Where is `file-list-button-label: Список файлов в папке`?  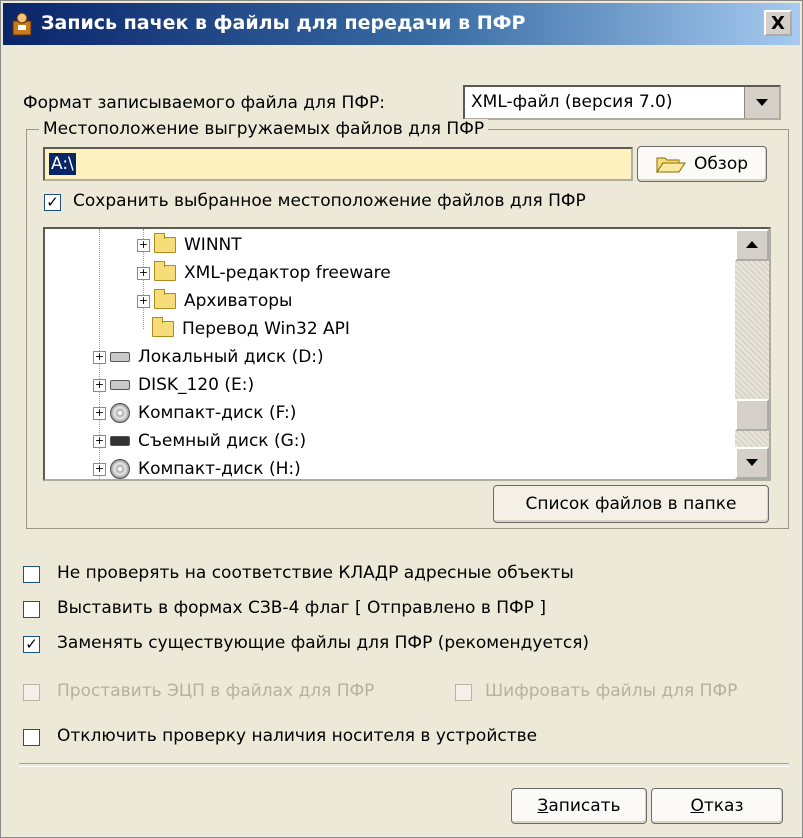
file-list-button-label: Список файлов в папке is located at coordinates (631, 504).